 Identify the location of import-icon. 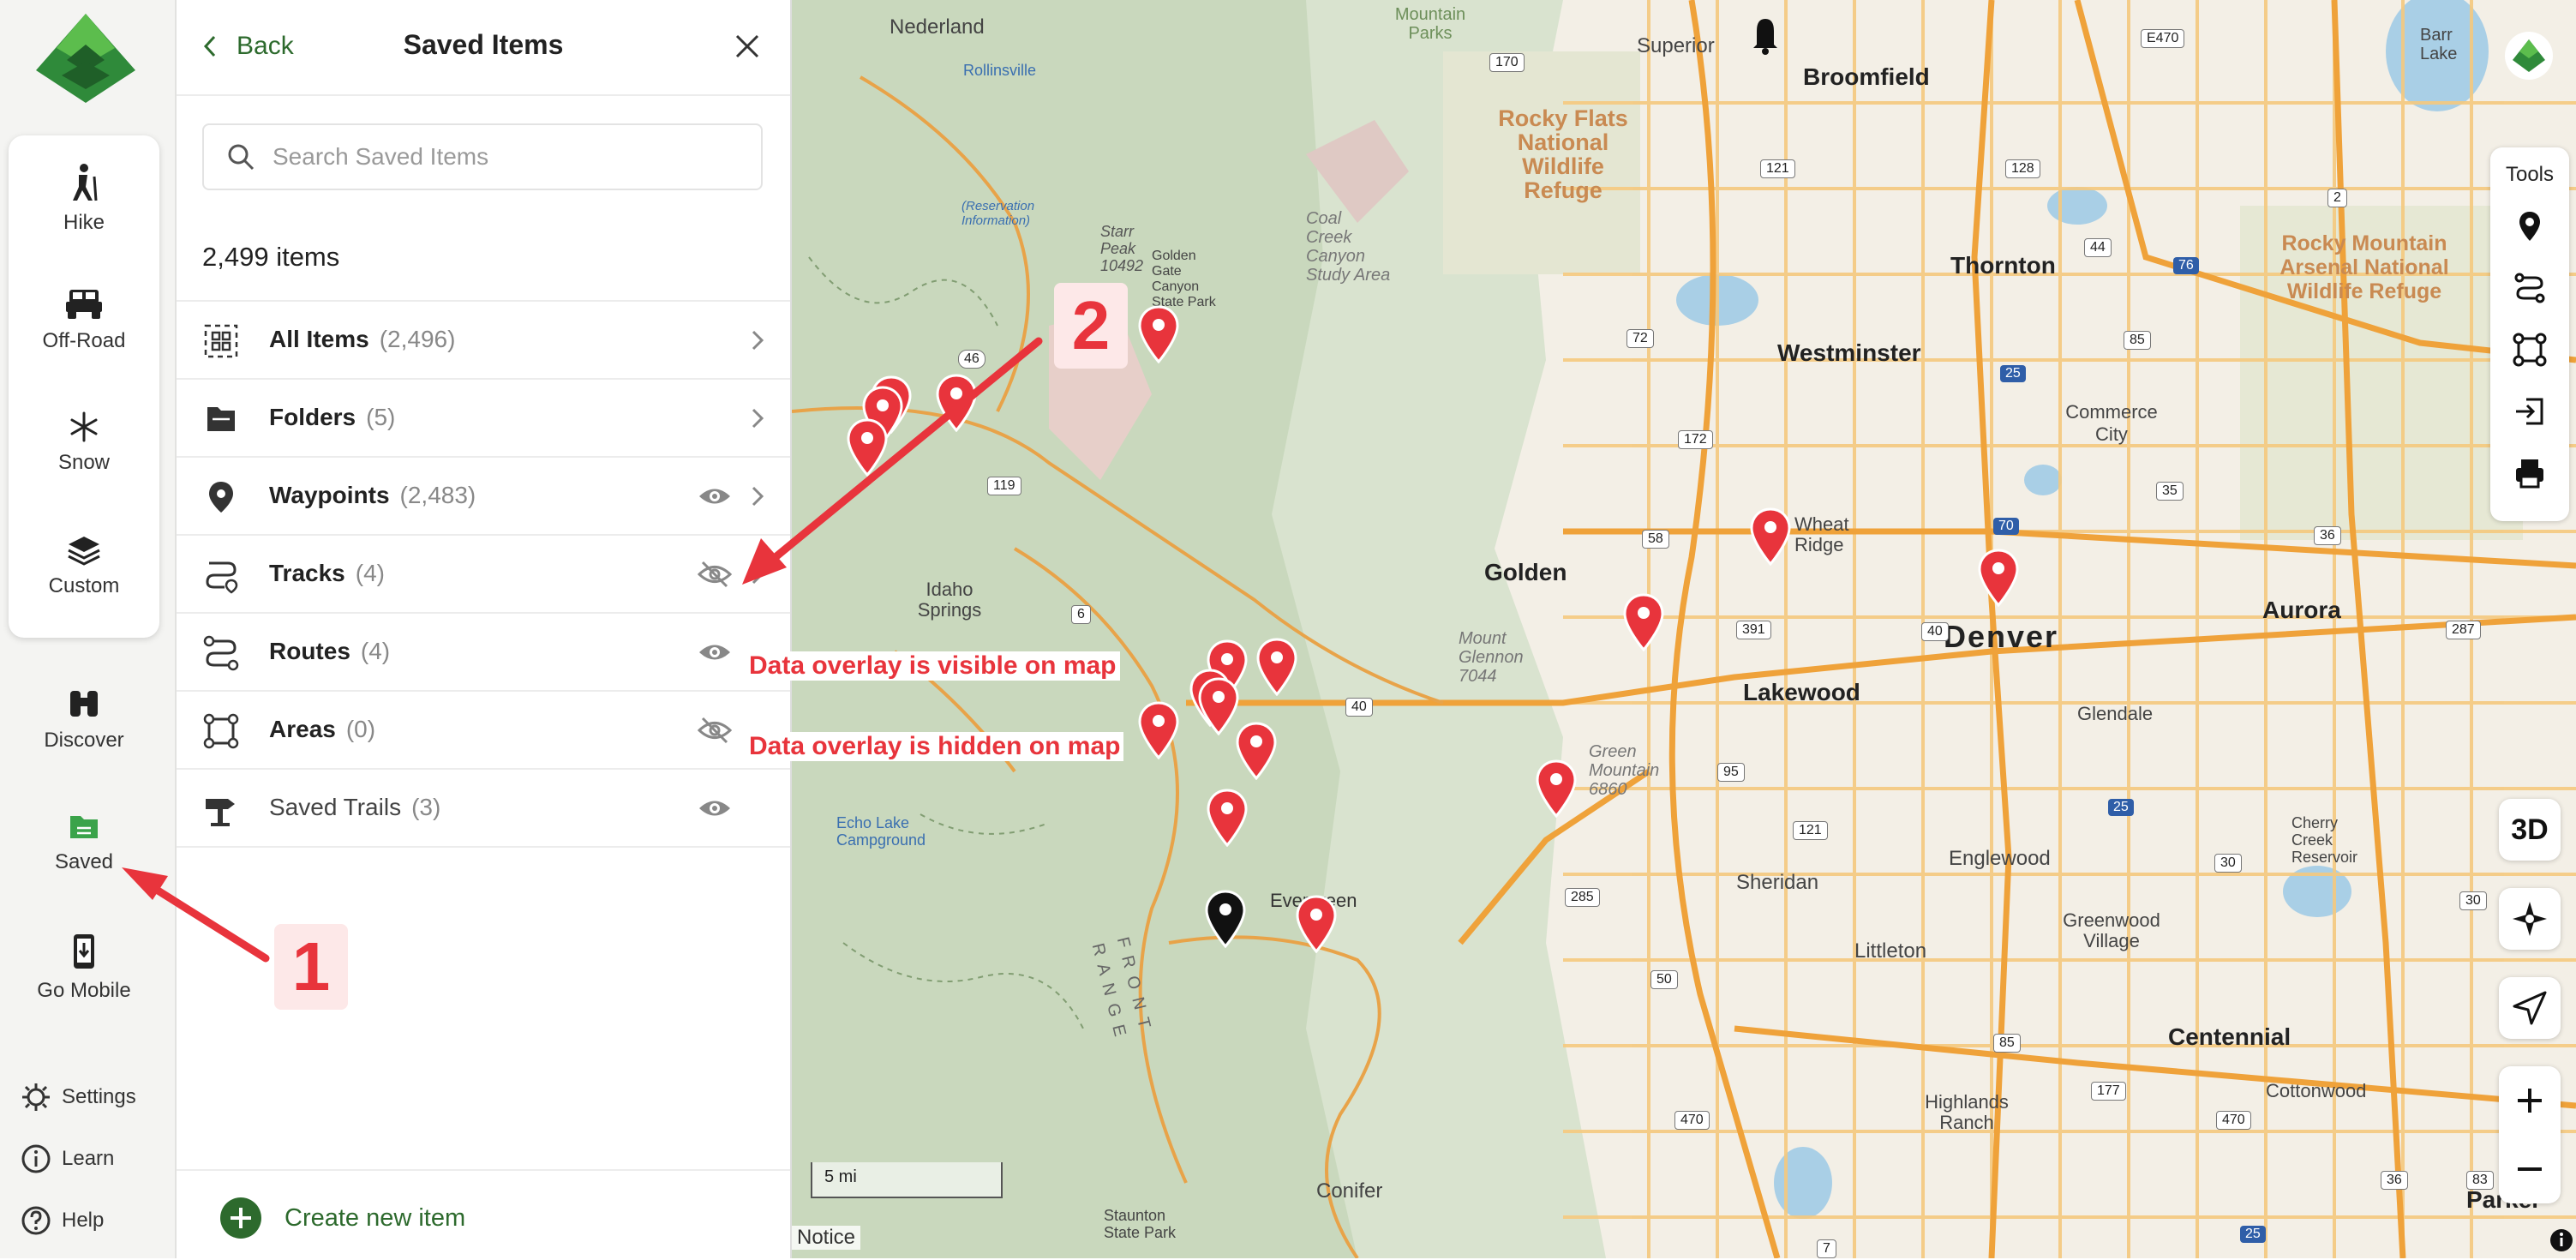
(2530, 411).